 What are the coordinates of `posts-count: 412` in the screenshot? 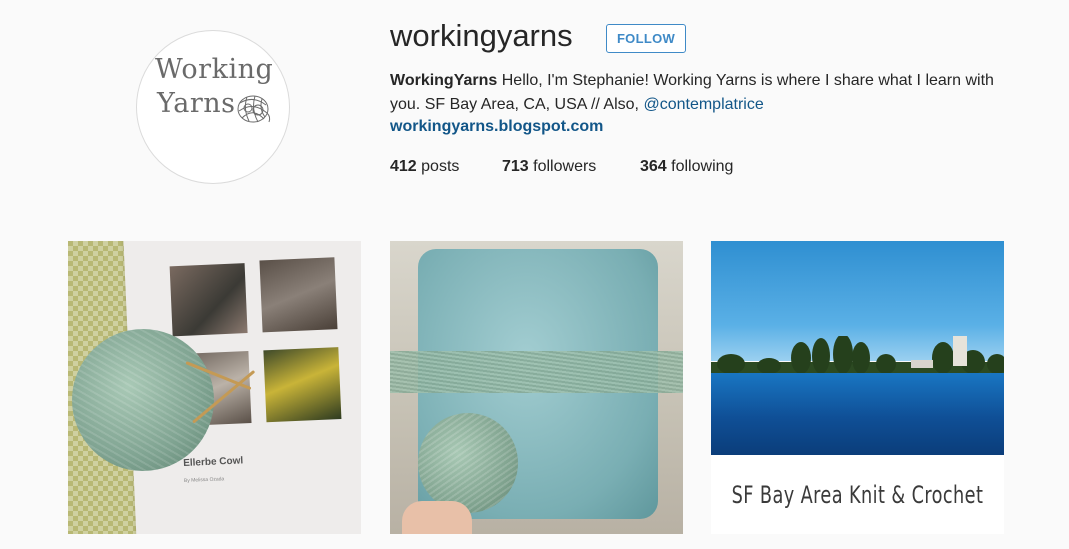 It's located at (403, 166).